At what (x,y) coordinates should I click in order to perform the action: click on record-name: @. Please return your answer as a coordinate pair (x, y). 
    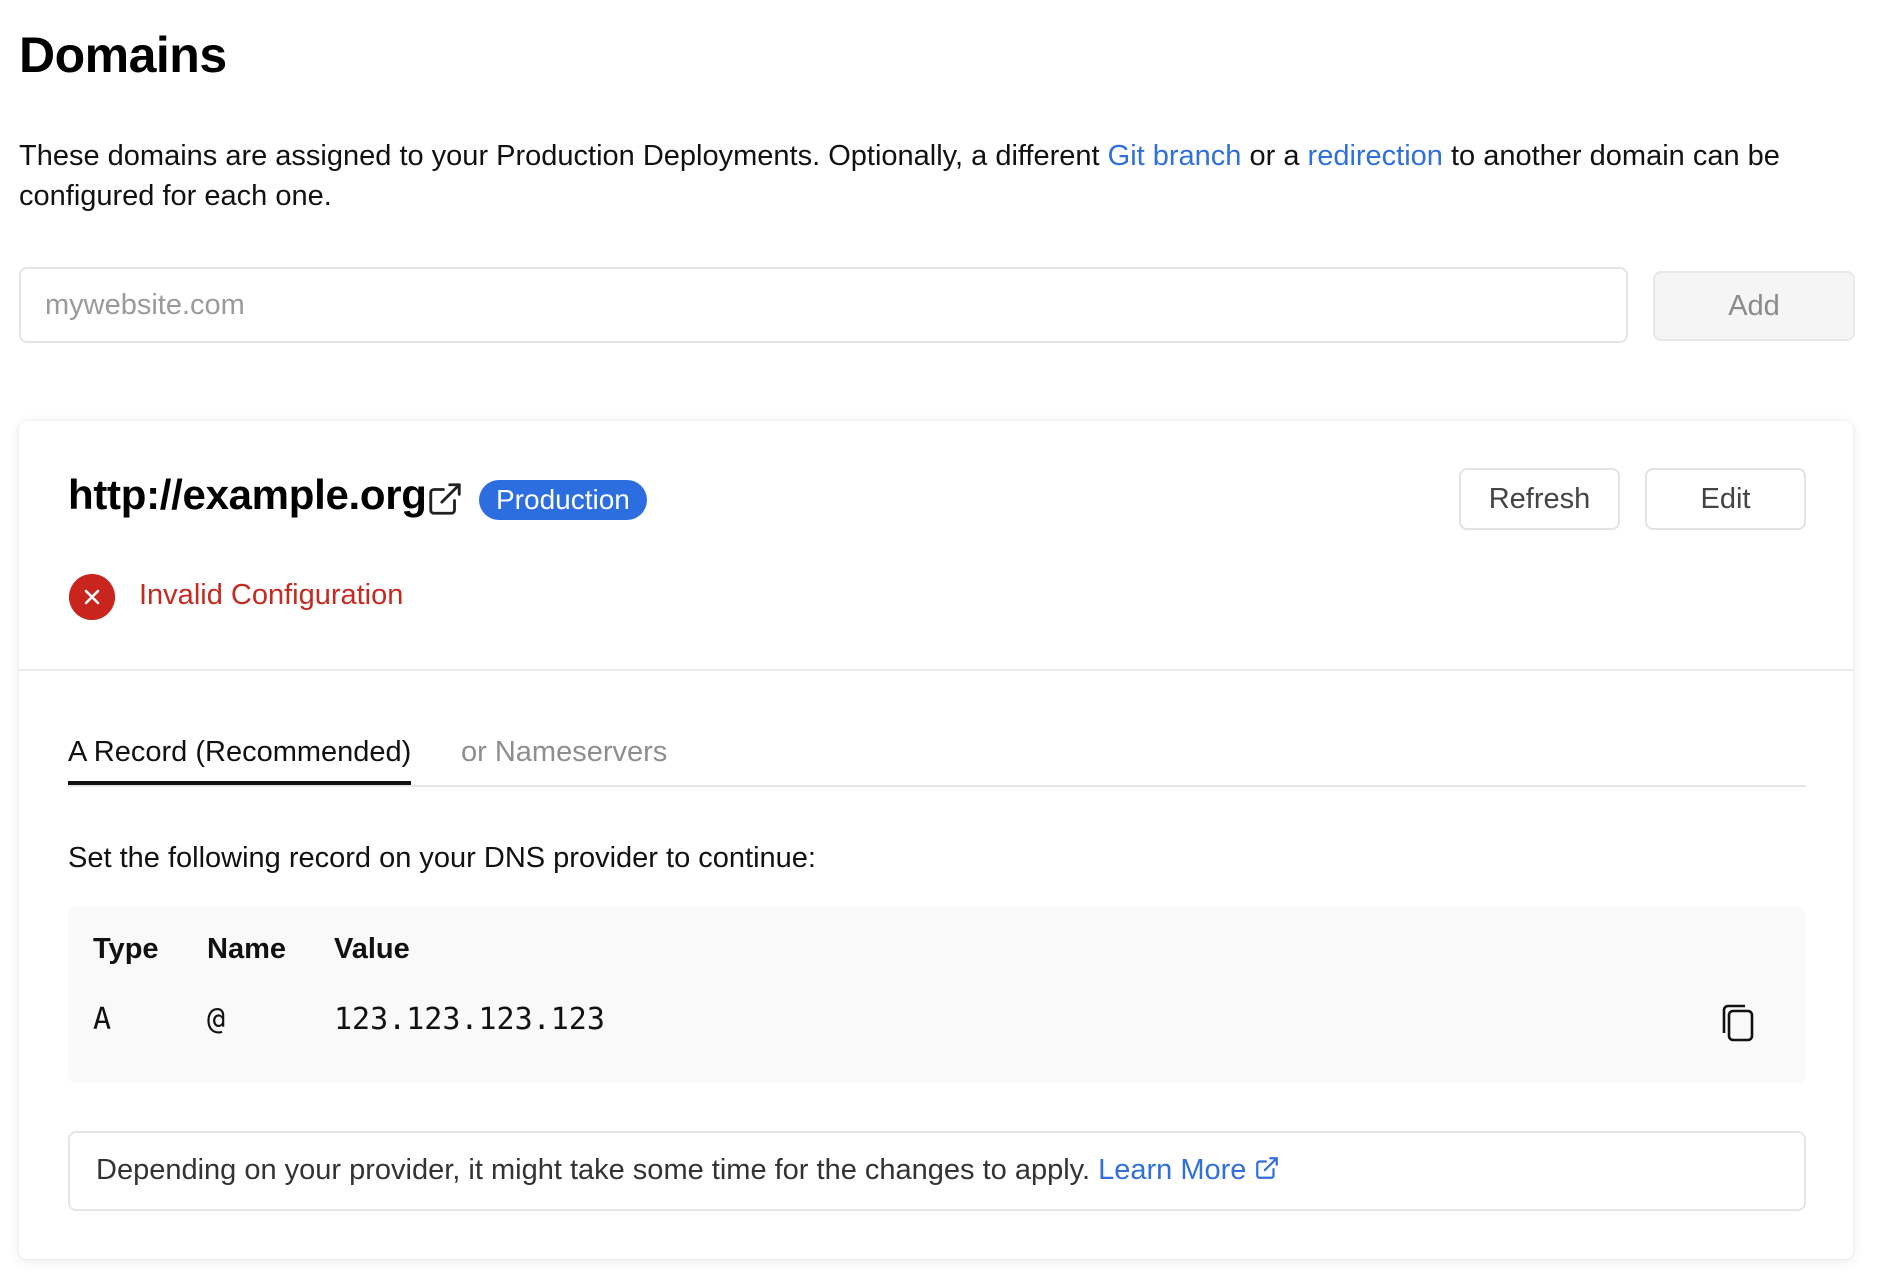
    Looking at the image, I should click on (216, 1019).